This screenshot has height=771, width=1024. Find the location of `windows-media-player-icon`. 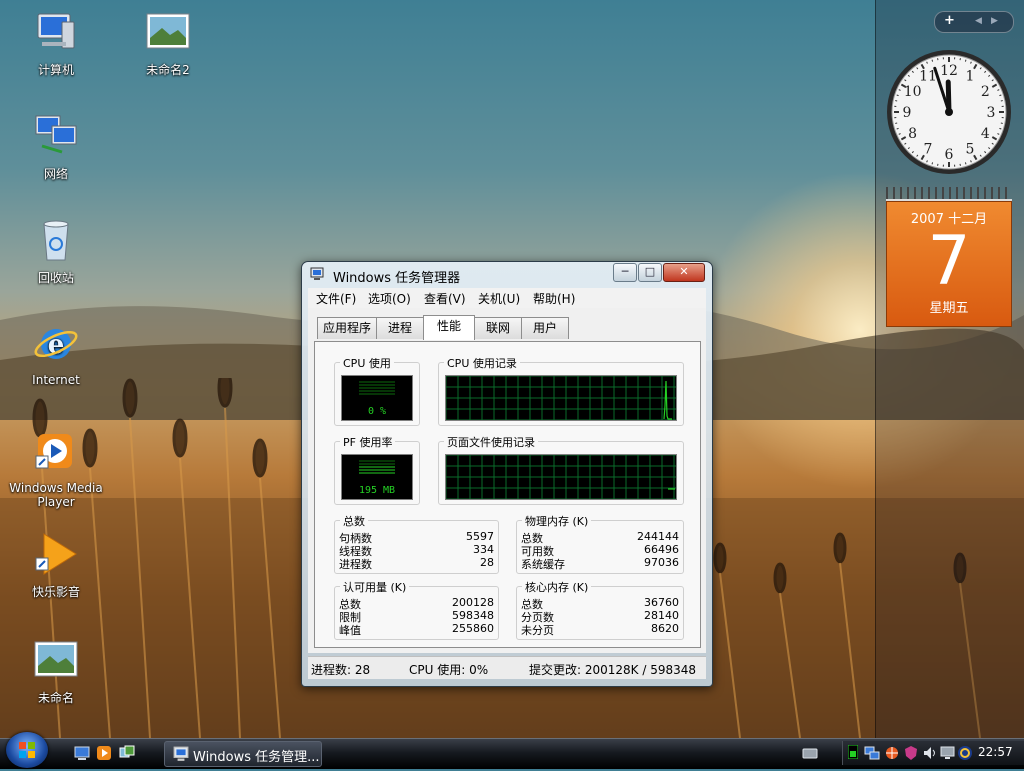

windows-media-player-icon is located at coordinates (56, 452).